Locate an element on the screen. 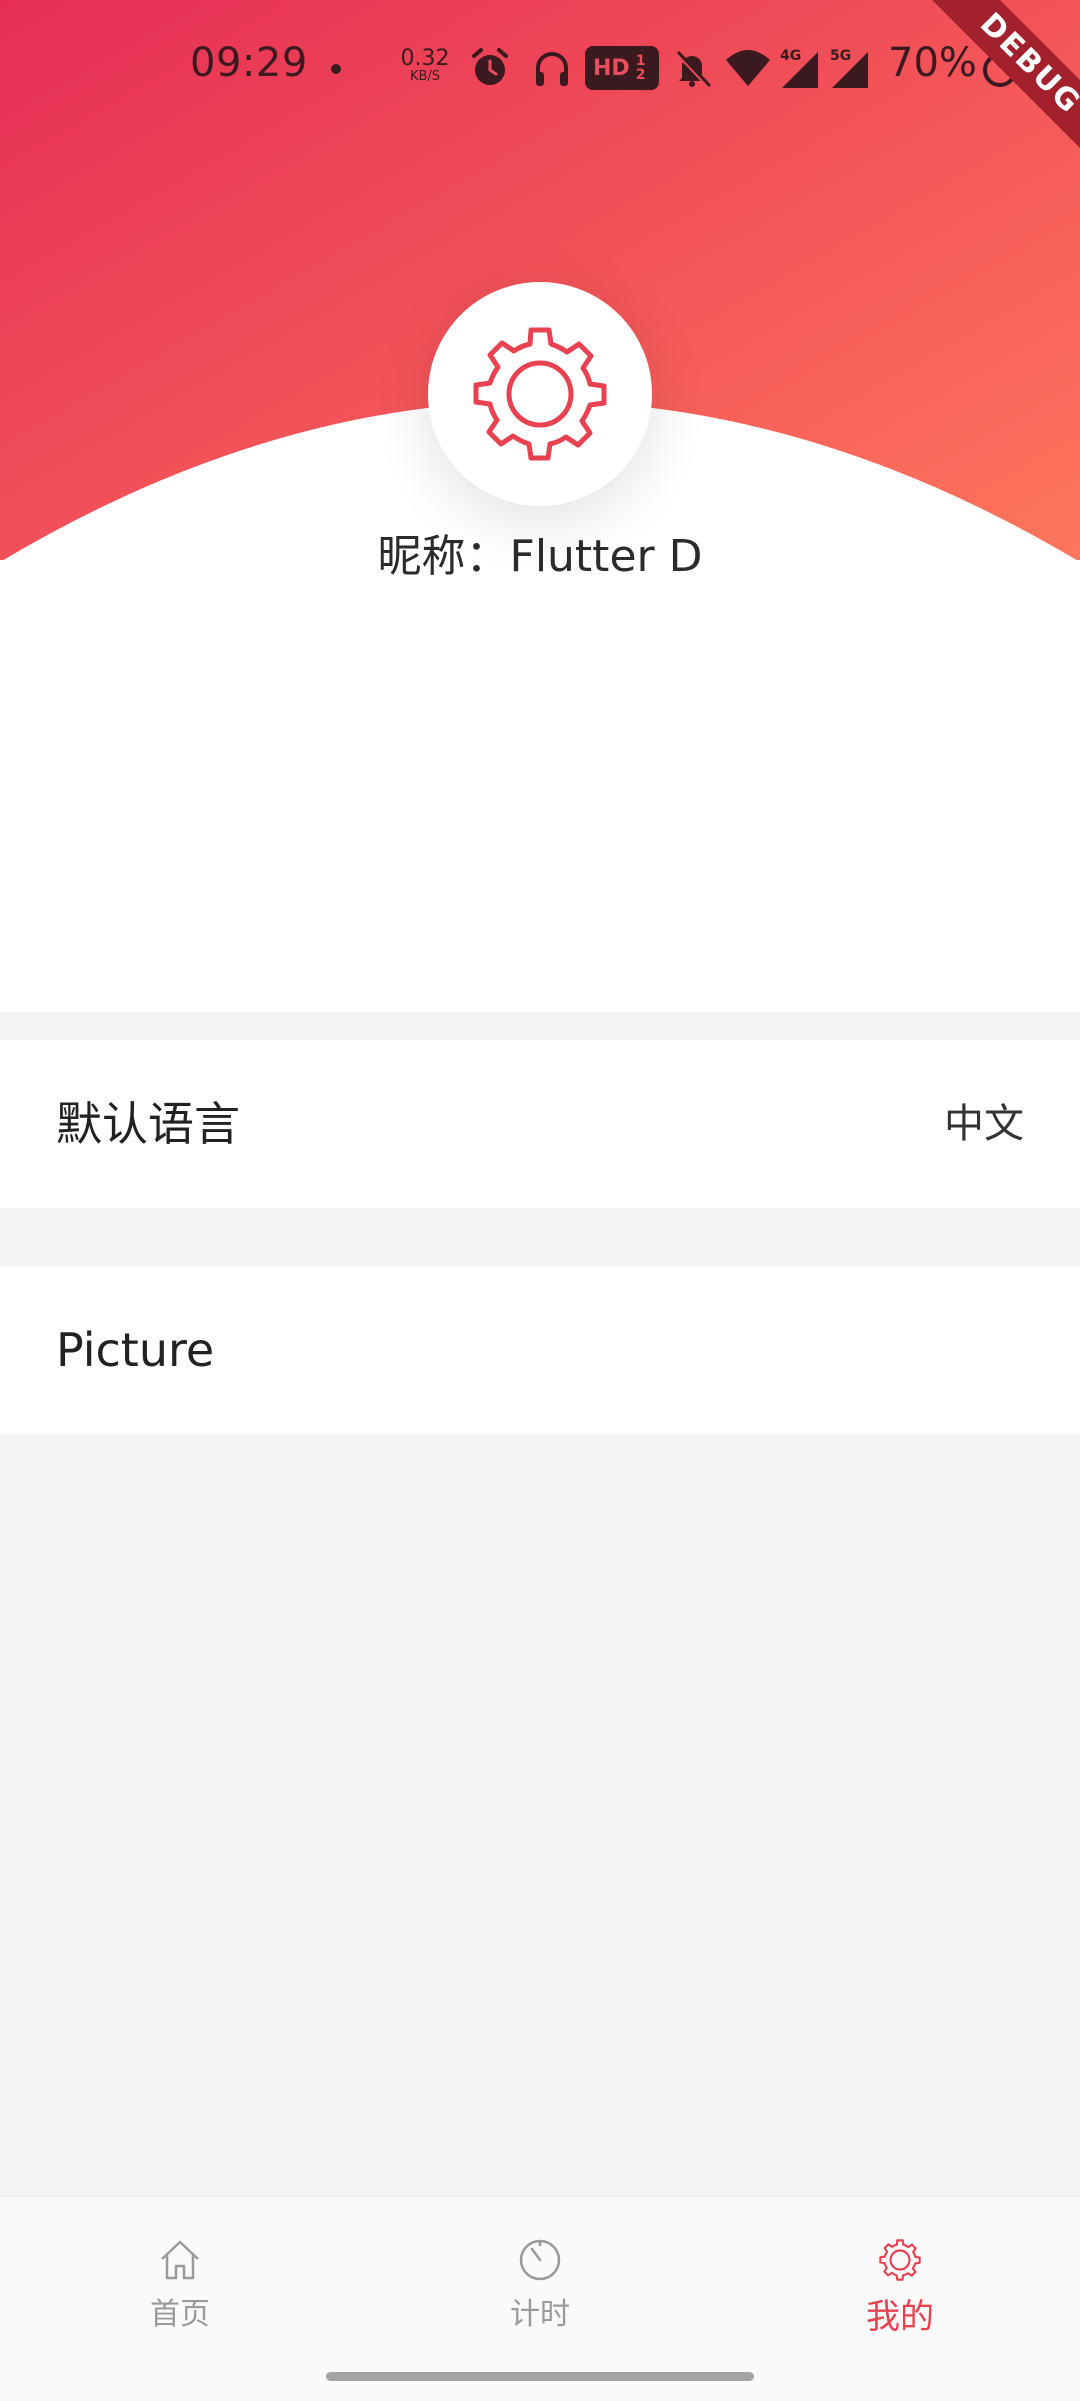 This screenshot has width=1080, height=2401. home-icon is located at coordinates (180, 2260).